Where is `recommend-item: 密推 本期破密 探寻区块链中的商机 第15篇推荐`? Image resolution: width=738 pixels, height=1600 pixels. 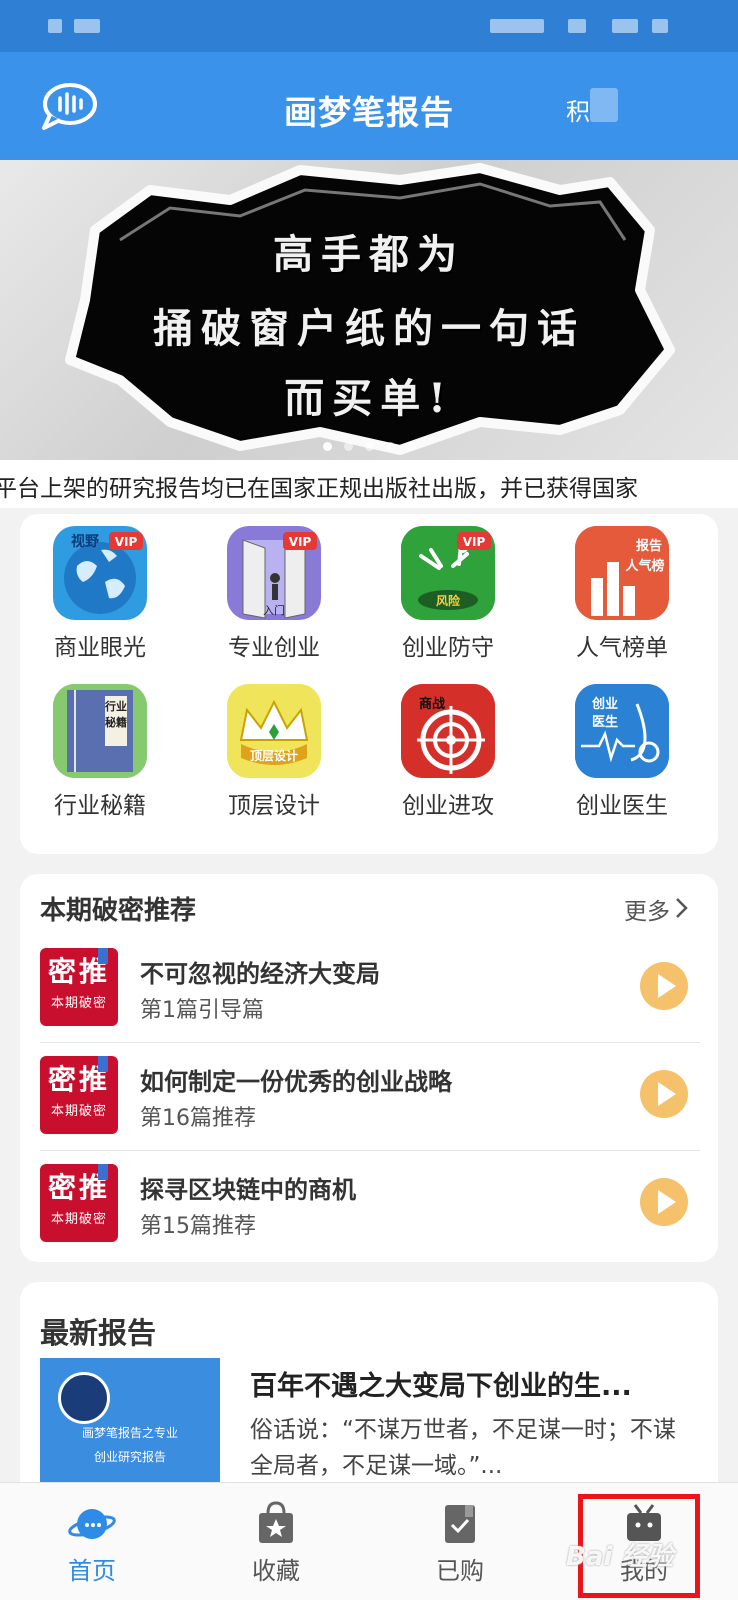 recommend-item: 密推 本期破密 探寻区块链中的商机 第15篇推荐 is located at coordinates (369, 1219).